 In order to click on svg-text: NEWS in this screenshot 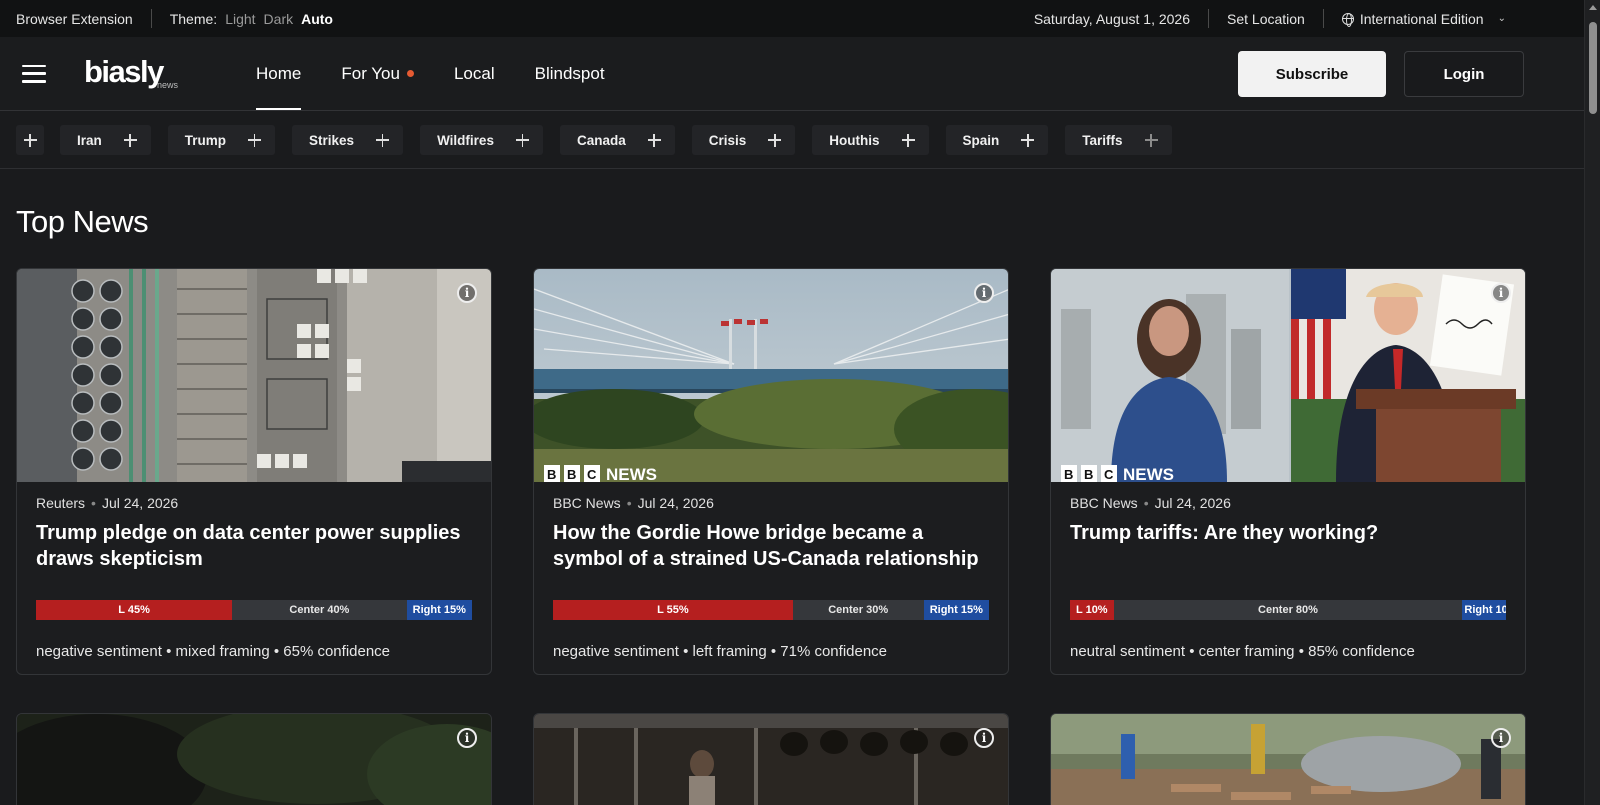, I will do `click(631, 473)`.